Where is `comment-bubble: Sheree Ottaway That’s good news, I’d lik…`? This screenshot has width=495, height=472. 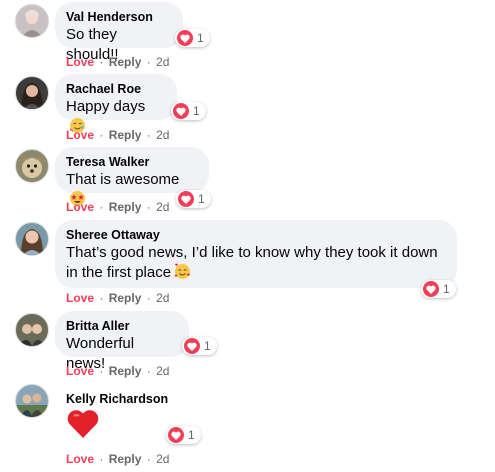
comment-bubble: Sheree Ottaway That’s good news, I’d lik… is located at coordinates (256, 254).